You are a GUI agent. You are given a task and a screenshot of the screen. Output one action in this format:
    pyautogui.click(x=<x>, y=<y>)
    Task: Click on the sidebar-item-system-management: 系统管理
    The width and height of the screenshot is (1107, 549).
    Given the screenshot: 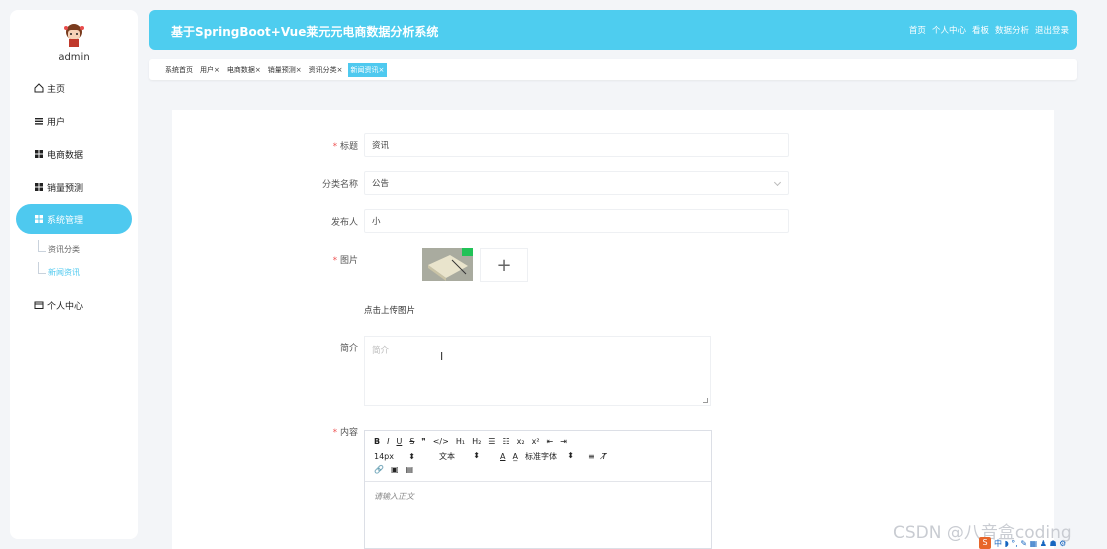 What is the action you would take?
    pyautogui.click(x=74, y=219)
    